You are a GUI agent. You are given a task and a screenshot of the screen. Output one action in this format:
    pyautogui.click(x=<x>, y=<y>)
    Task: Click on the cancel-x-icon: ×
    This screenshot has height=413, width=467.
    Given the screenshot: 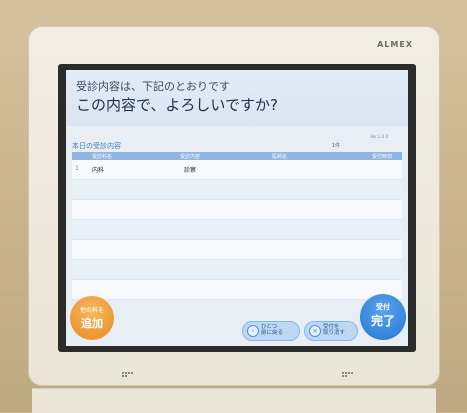 What is the action you would take?
    pyautogui.click(x=315, y=331)
    